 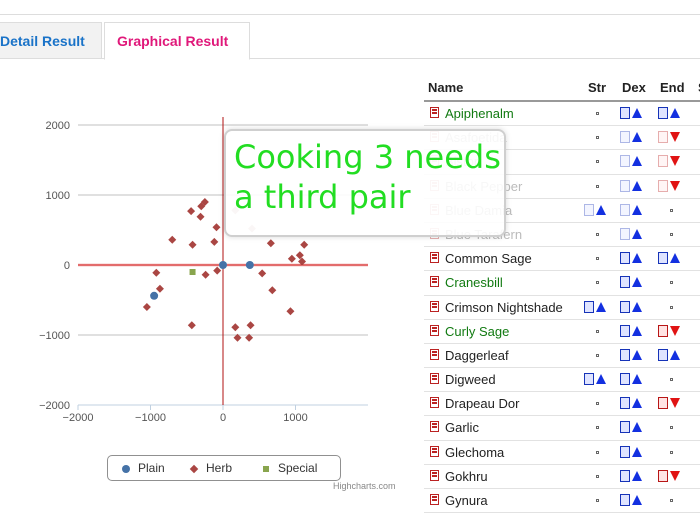 I want to click on table-row: Gokhru, so click(x=562, y=477).